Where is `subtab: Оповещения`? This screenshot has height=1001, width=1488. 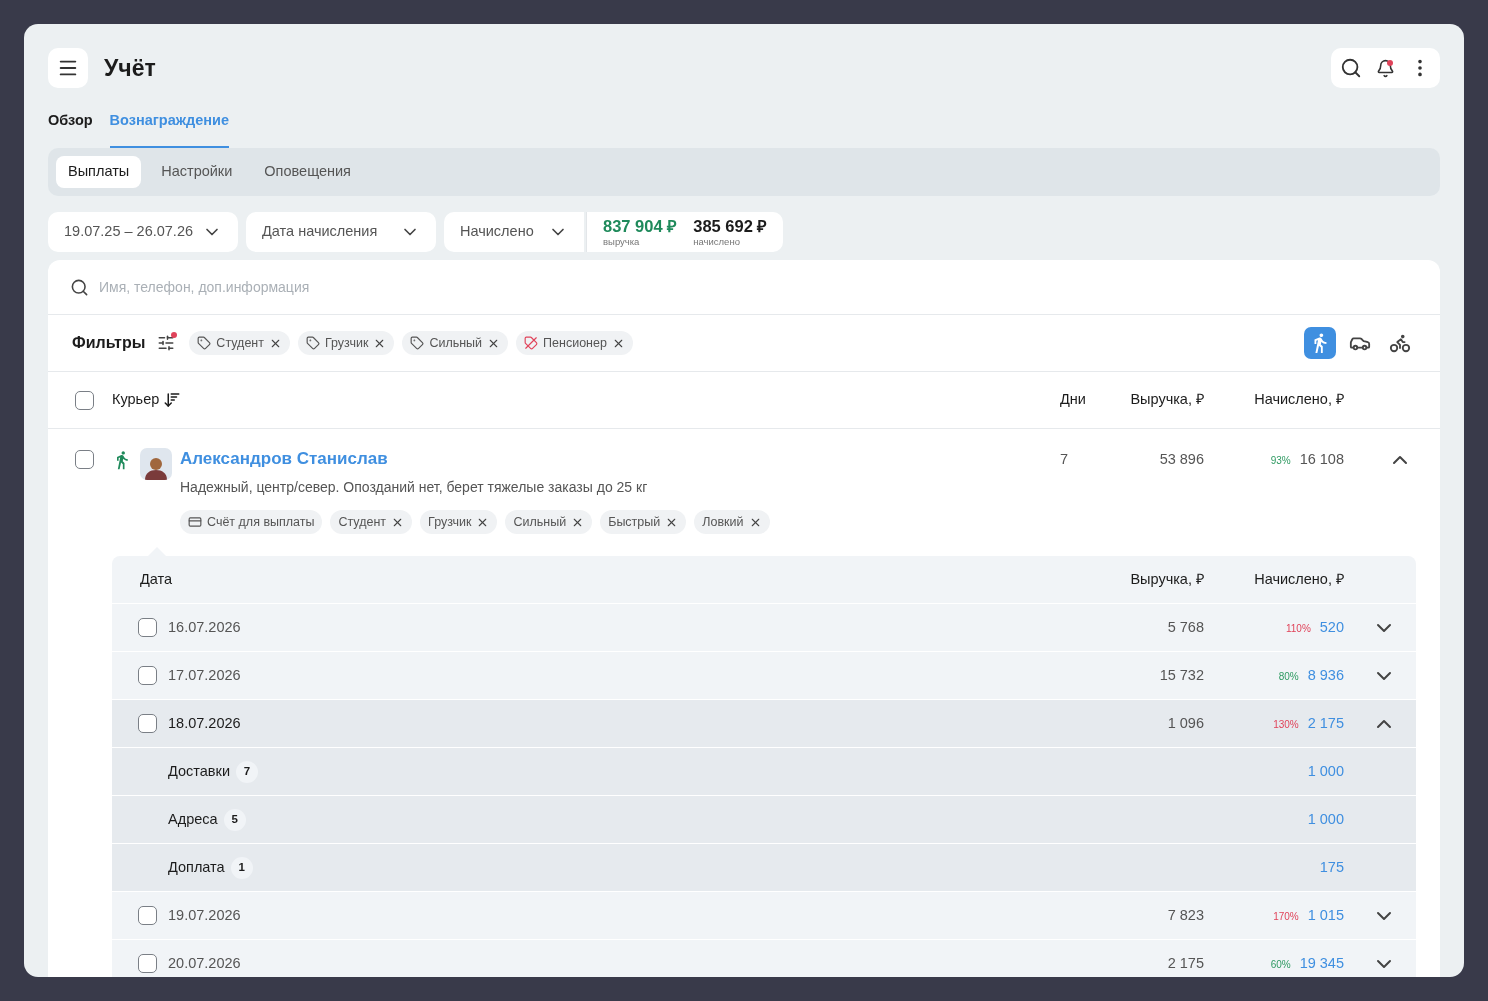
subtab: Оповещения is located at coordinates (307, 172).